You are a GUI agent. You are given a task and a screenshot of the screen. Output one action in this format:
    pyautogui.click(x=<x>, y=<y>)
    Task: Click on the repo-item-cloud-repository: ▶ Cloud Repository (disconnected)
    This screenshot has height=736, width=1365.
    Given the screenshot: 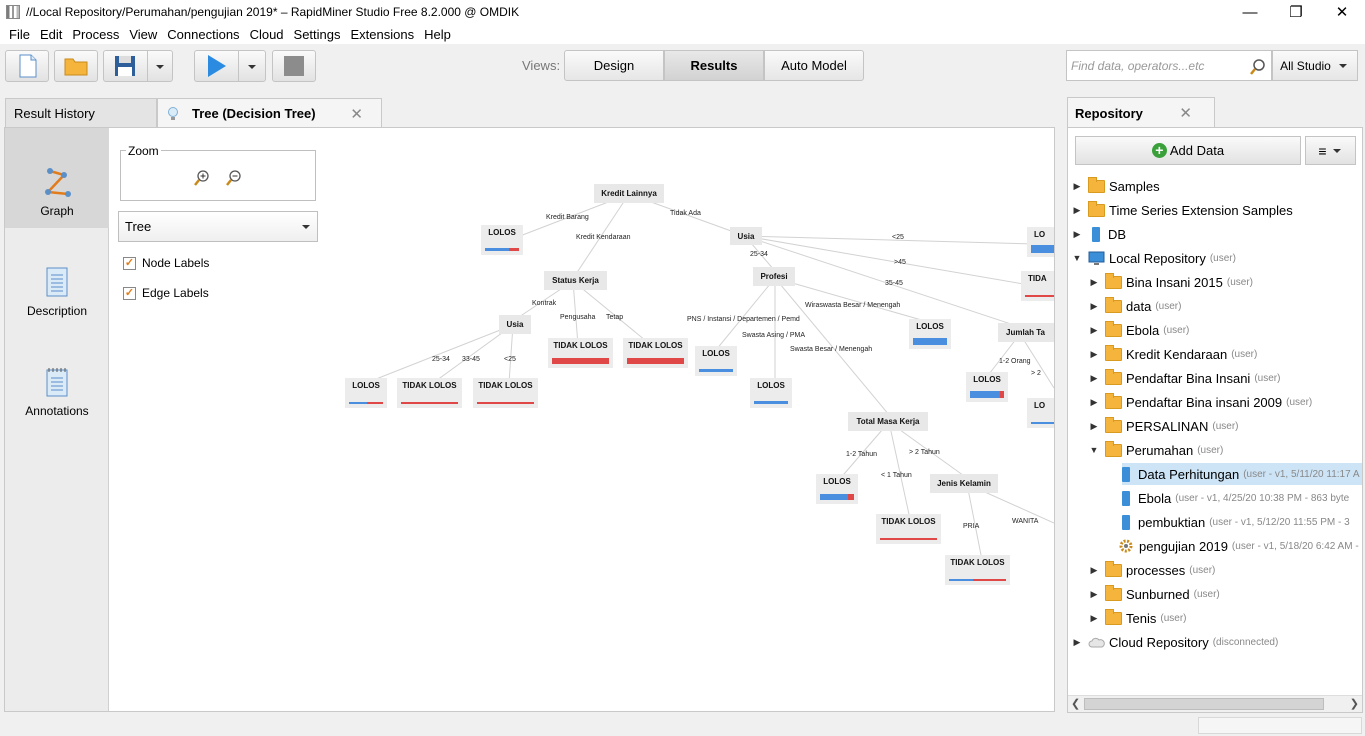 What is the action you would take?
    pyautogui.click(x=1175, y=642)
    